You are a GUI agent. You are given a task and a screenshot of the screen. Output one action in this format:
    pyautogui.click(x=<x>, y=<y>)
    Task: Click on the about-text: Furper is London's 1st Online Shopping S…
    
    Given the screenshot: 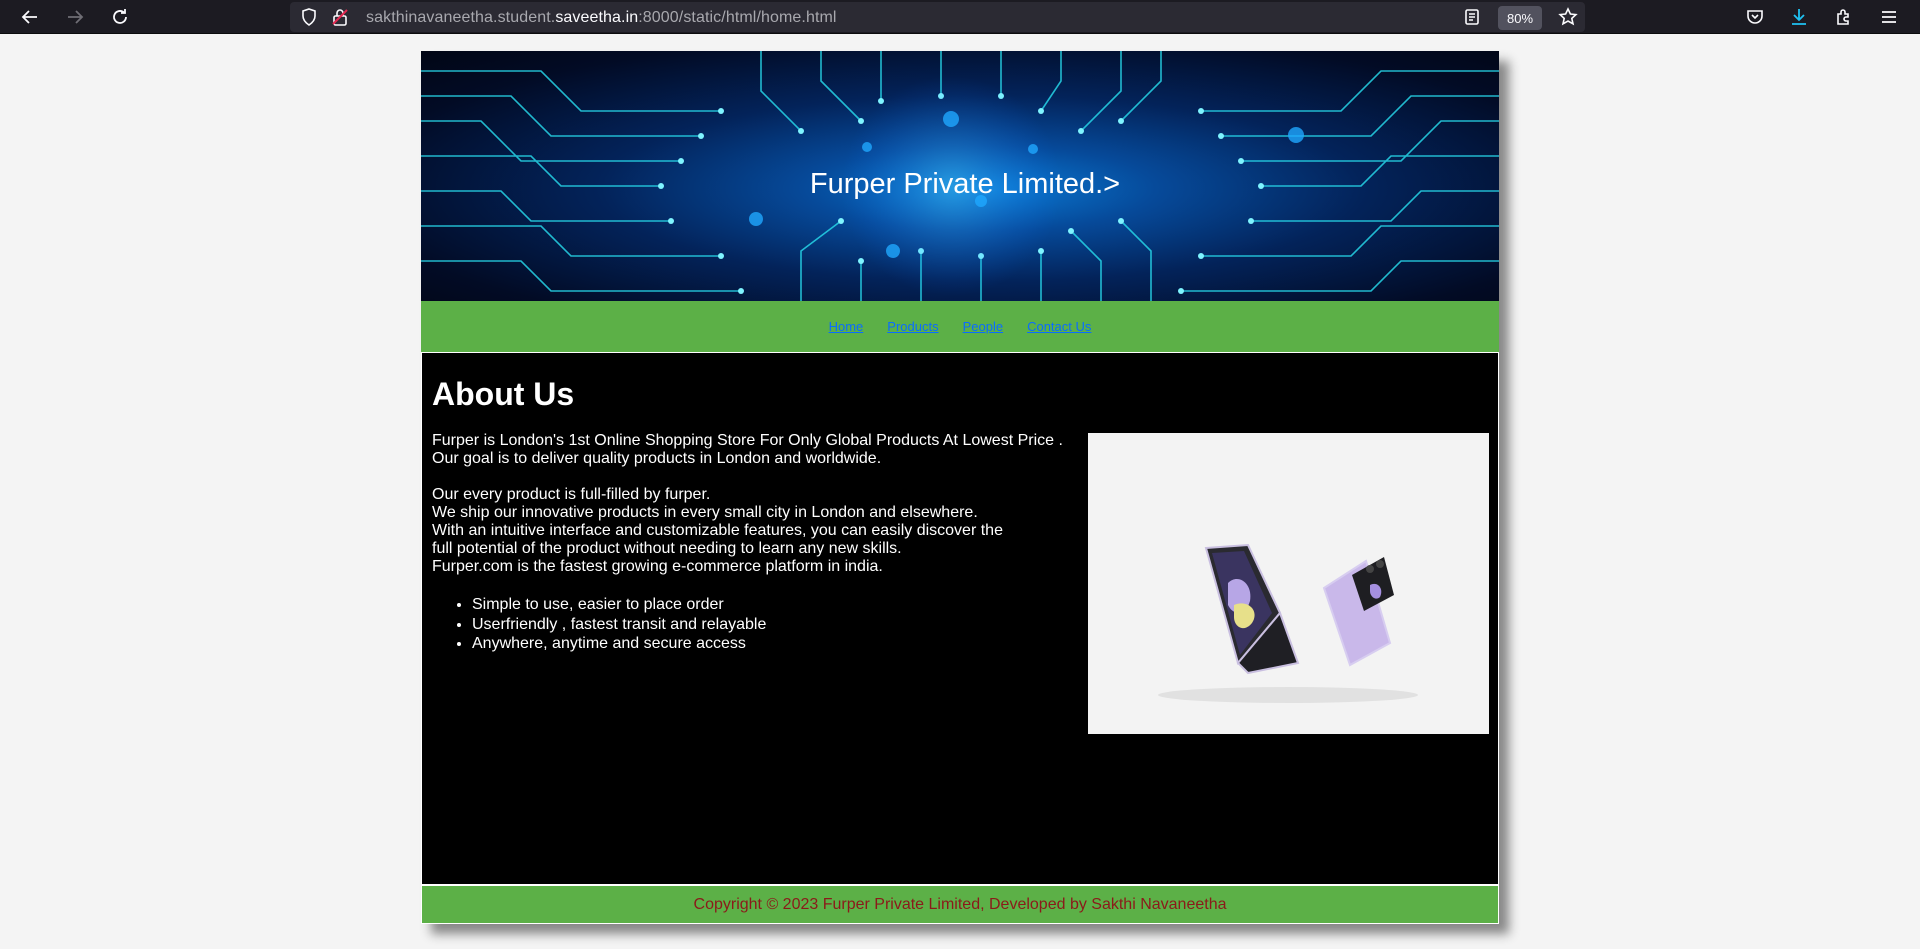 What is the action you would take?
    pyautogui.click(x=762, y=504)
    